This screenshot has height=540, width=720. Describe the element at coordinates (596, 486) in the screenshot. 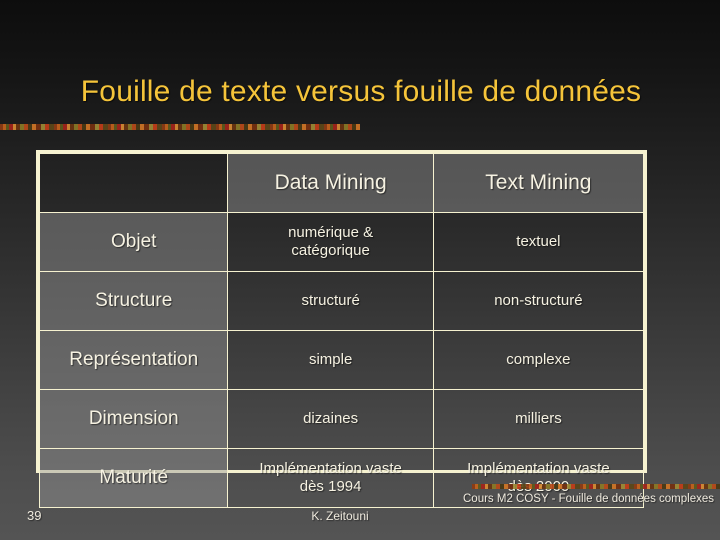

I see `decorative-mosaic-band-footer` at that location.